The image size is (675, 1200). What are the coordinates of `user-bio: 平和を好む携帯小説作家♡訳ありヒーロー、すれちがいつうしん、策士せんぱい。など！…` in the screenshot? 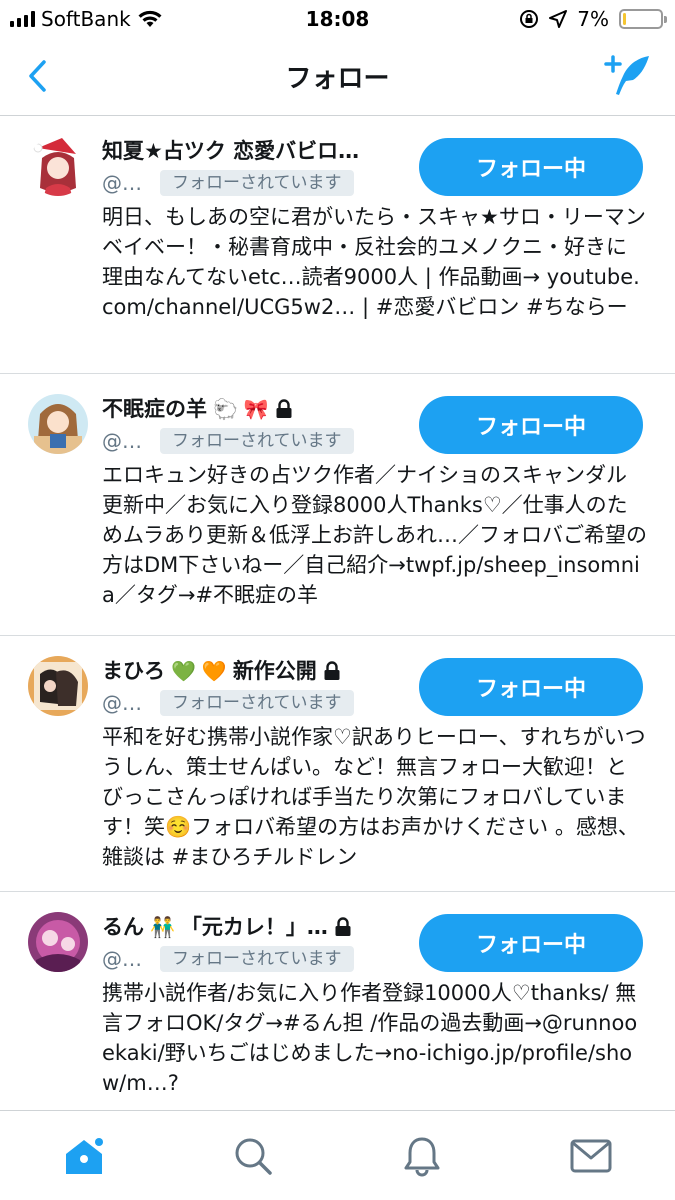 It's located at (374, 797).